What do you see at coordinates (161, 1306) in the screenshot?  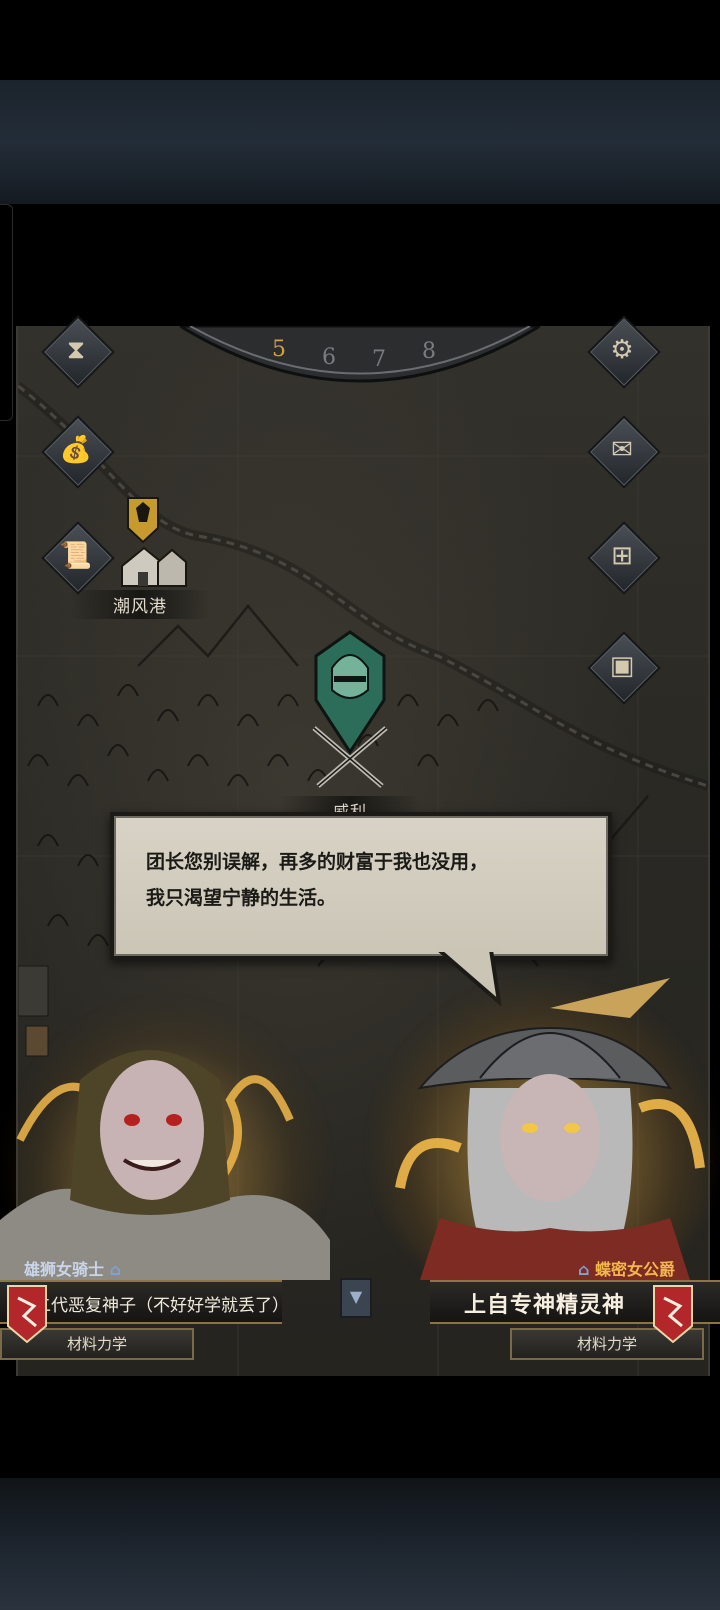 I see `left-character-name: 二代恶复神子（不好好学就丢了）` at bounding box center [161, 1306].